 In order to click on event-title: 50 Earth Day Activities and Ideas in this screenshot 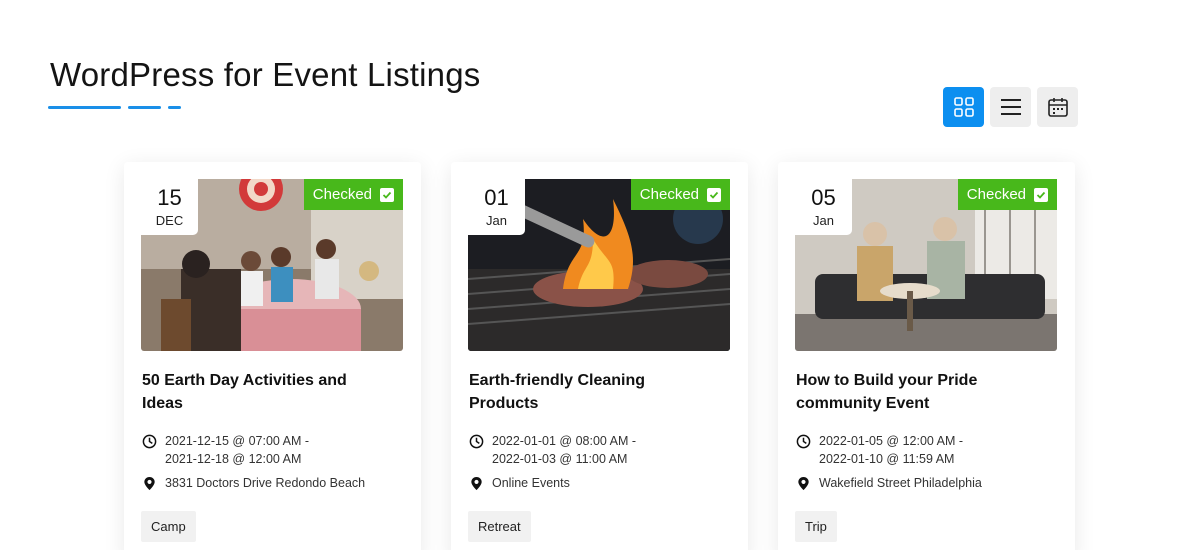, I will do `click(262, 392)`.